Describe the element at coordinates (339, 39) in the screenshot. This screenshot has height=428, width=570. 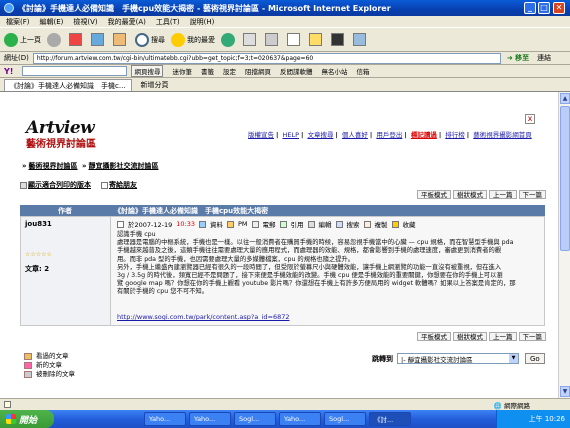
I see `messenger-button` at that location.